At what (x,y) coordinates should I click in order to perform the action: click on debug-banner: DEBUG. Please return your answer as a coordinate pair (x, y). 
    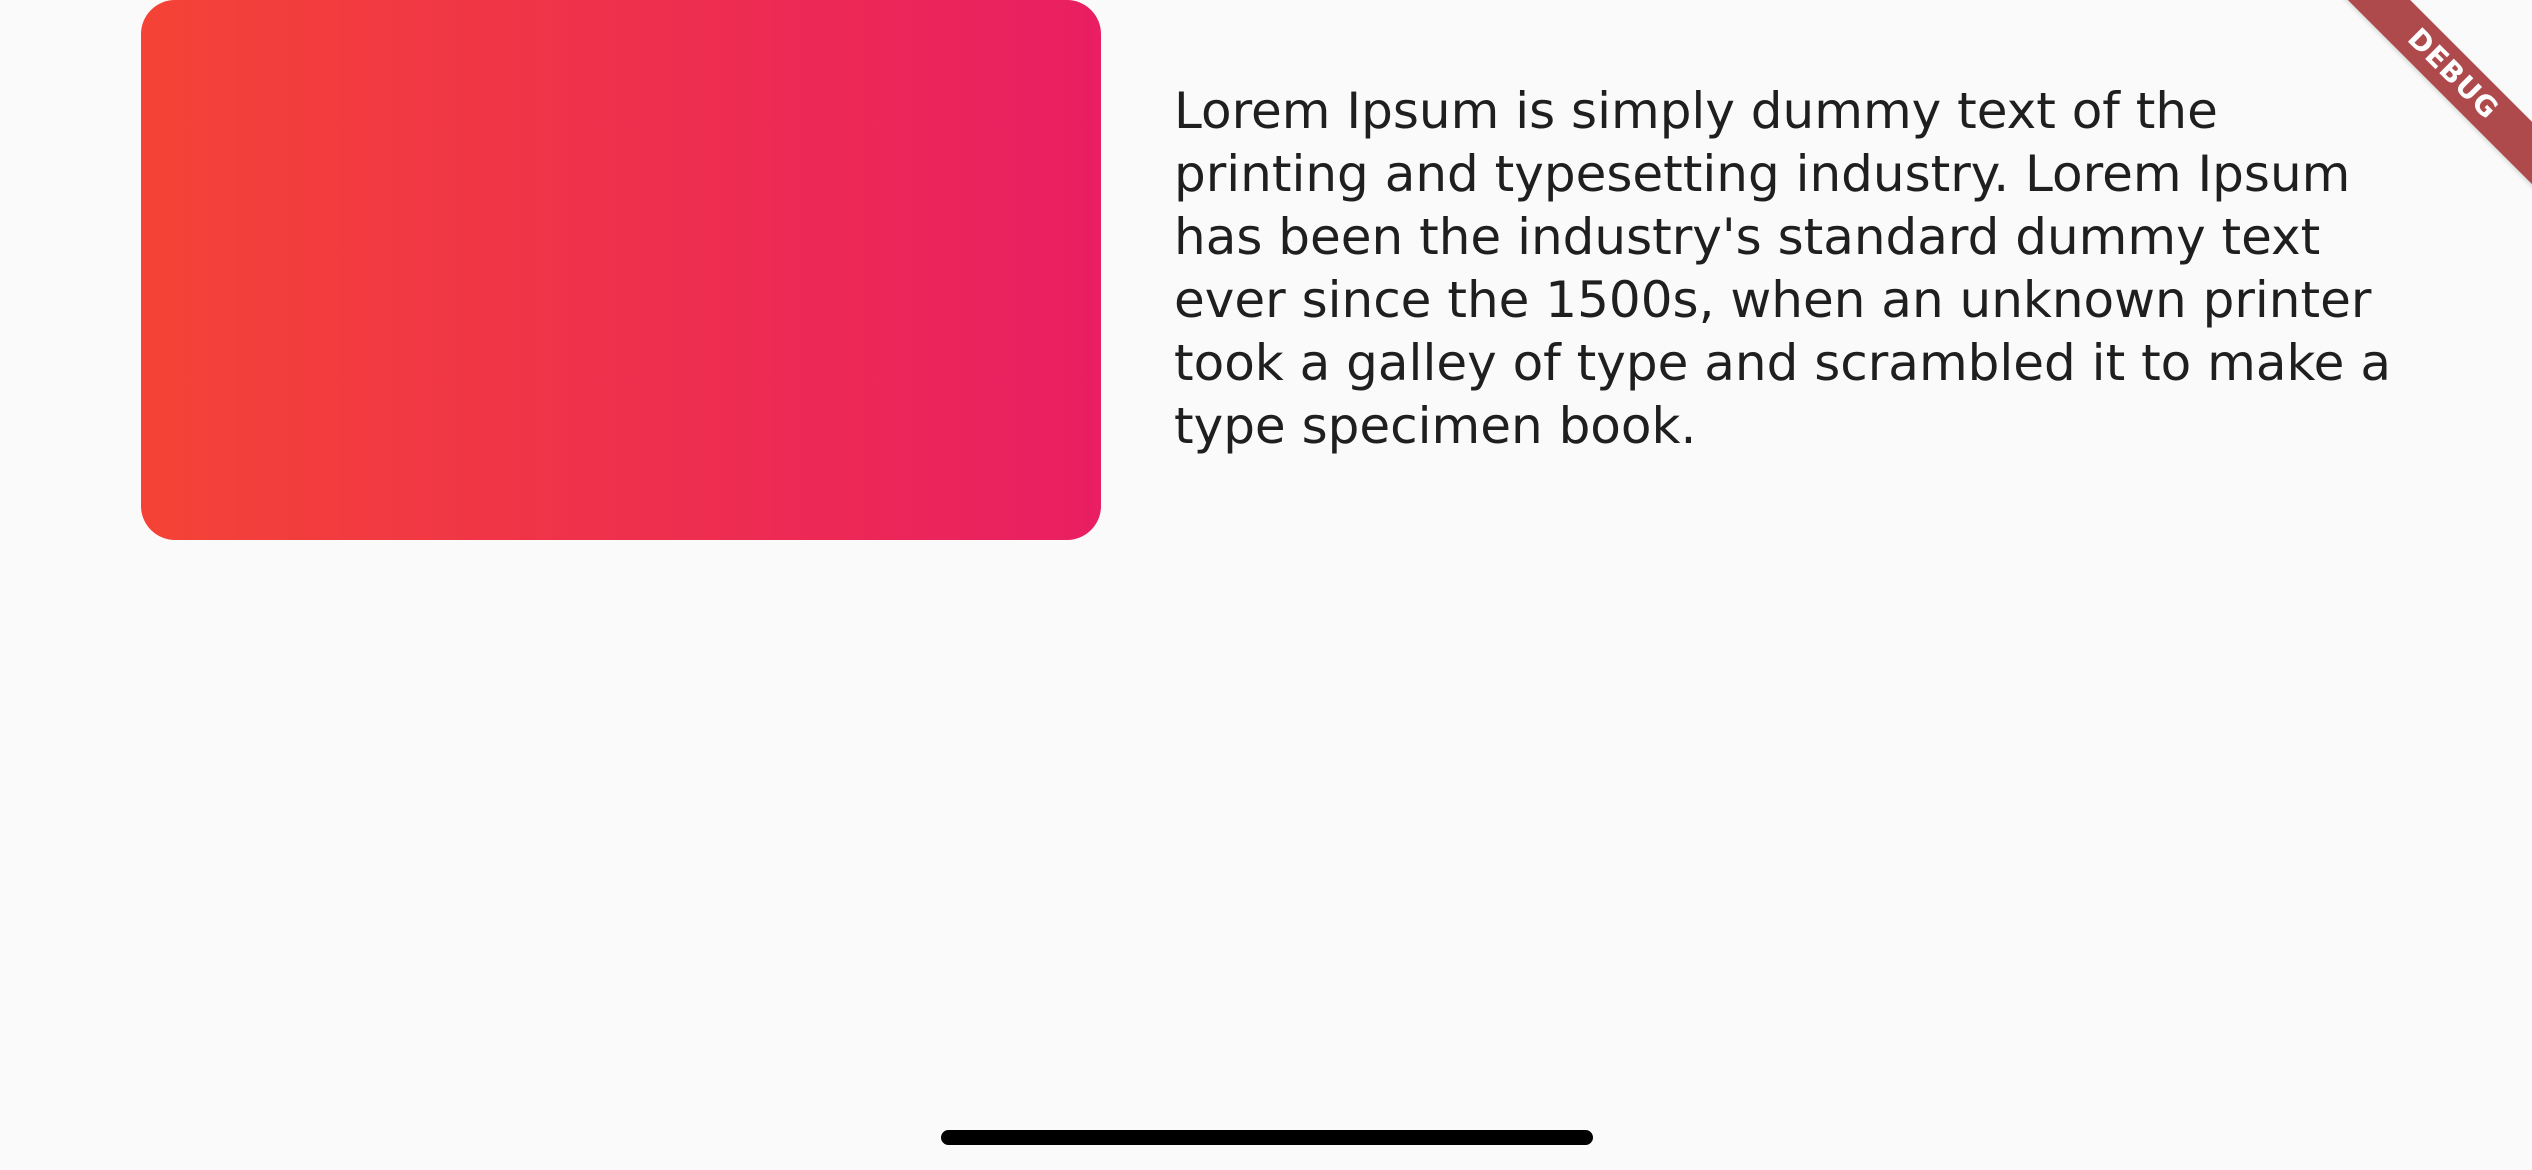
    Looking at the image, I should click on (2432, 100).